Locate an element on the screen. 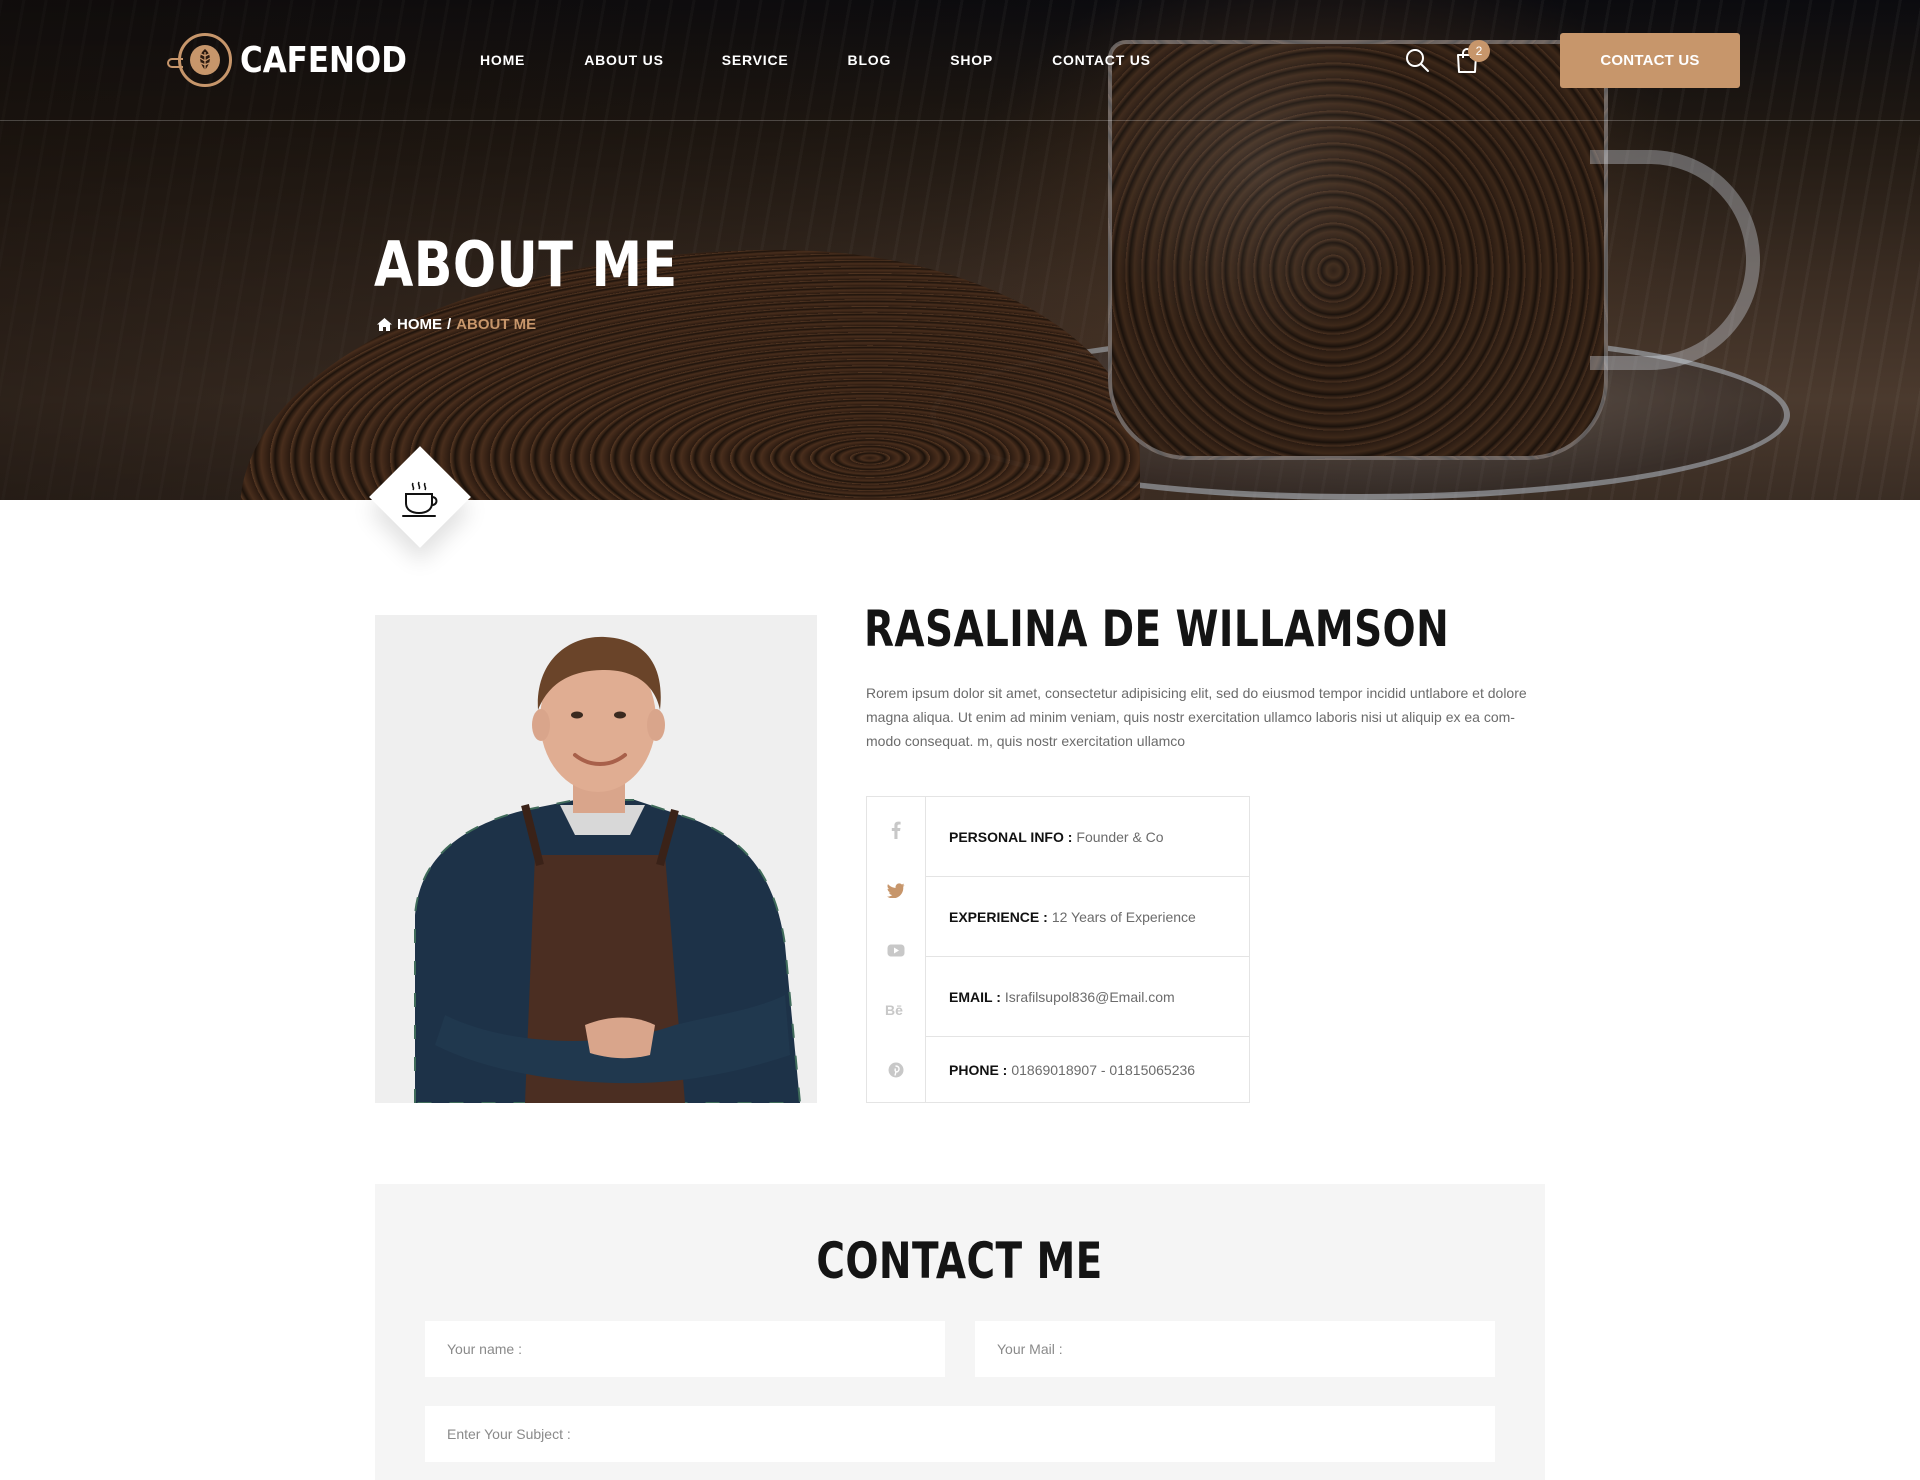  breadcrumb-current: ABOUT ME is located at coordinates (496, 324).